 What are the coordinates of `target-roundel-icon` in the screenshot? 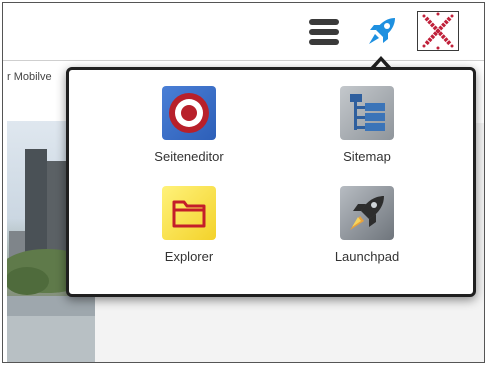 It's located at (189, 113).